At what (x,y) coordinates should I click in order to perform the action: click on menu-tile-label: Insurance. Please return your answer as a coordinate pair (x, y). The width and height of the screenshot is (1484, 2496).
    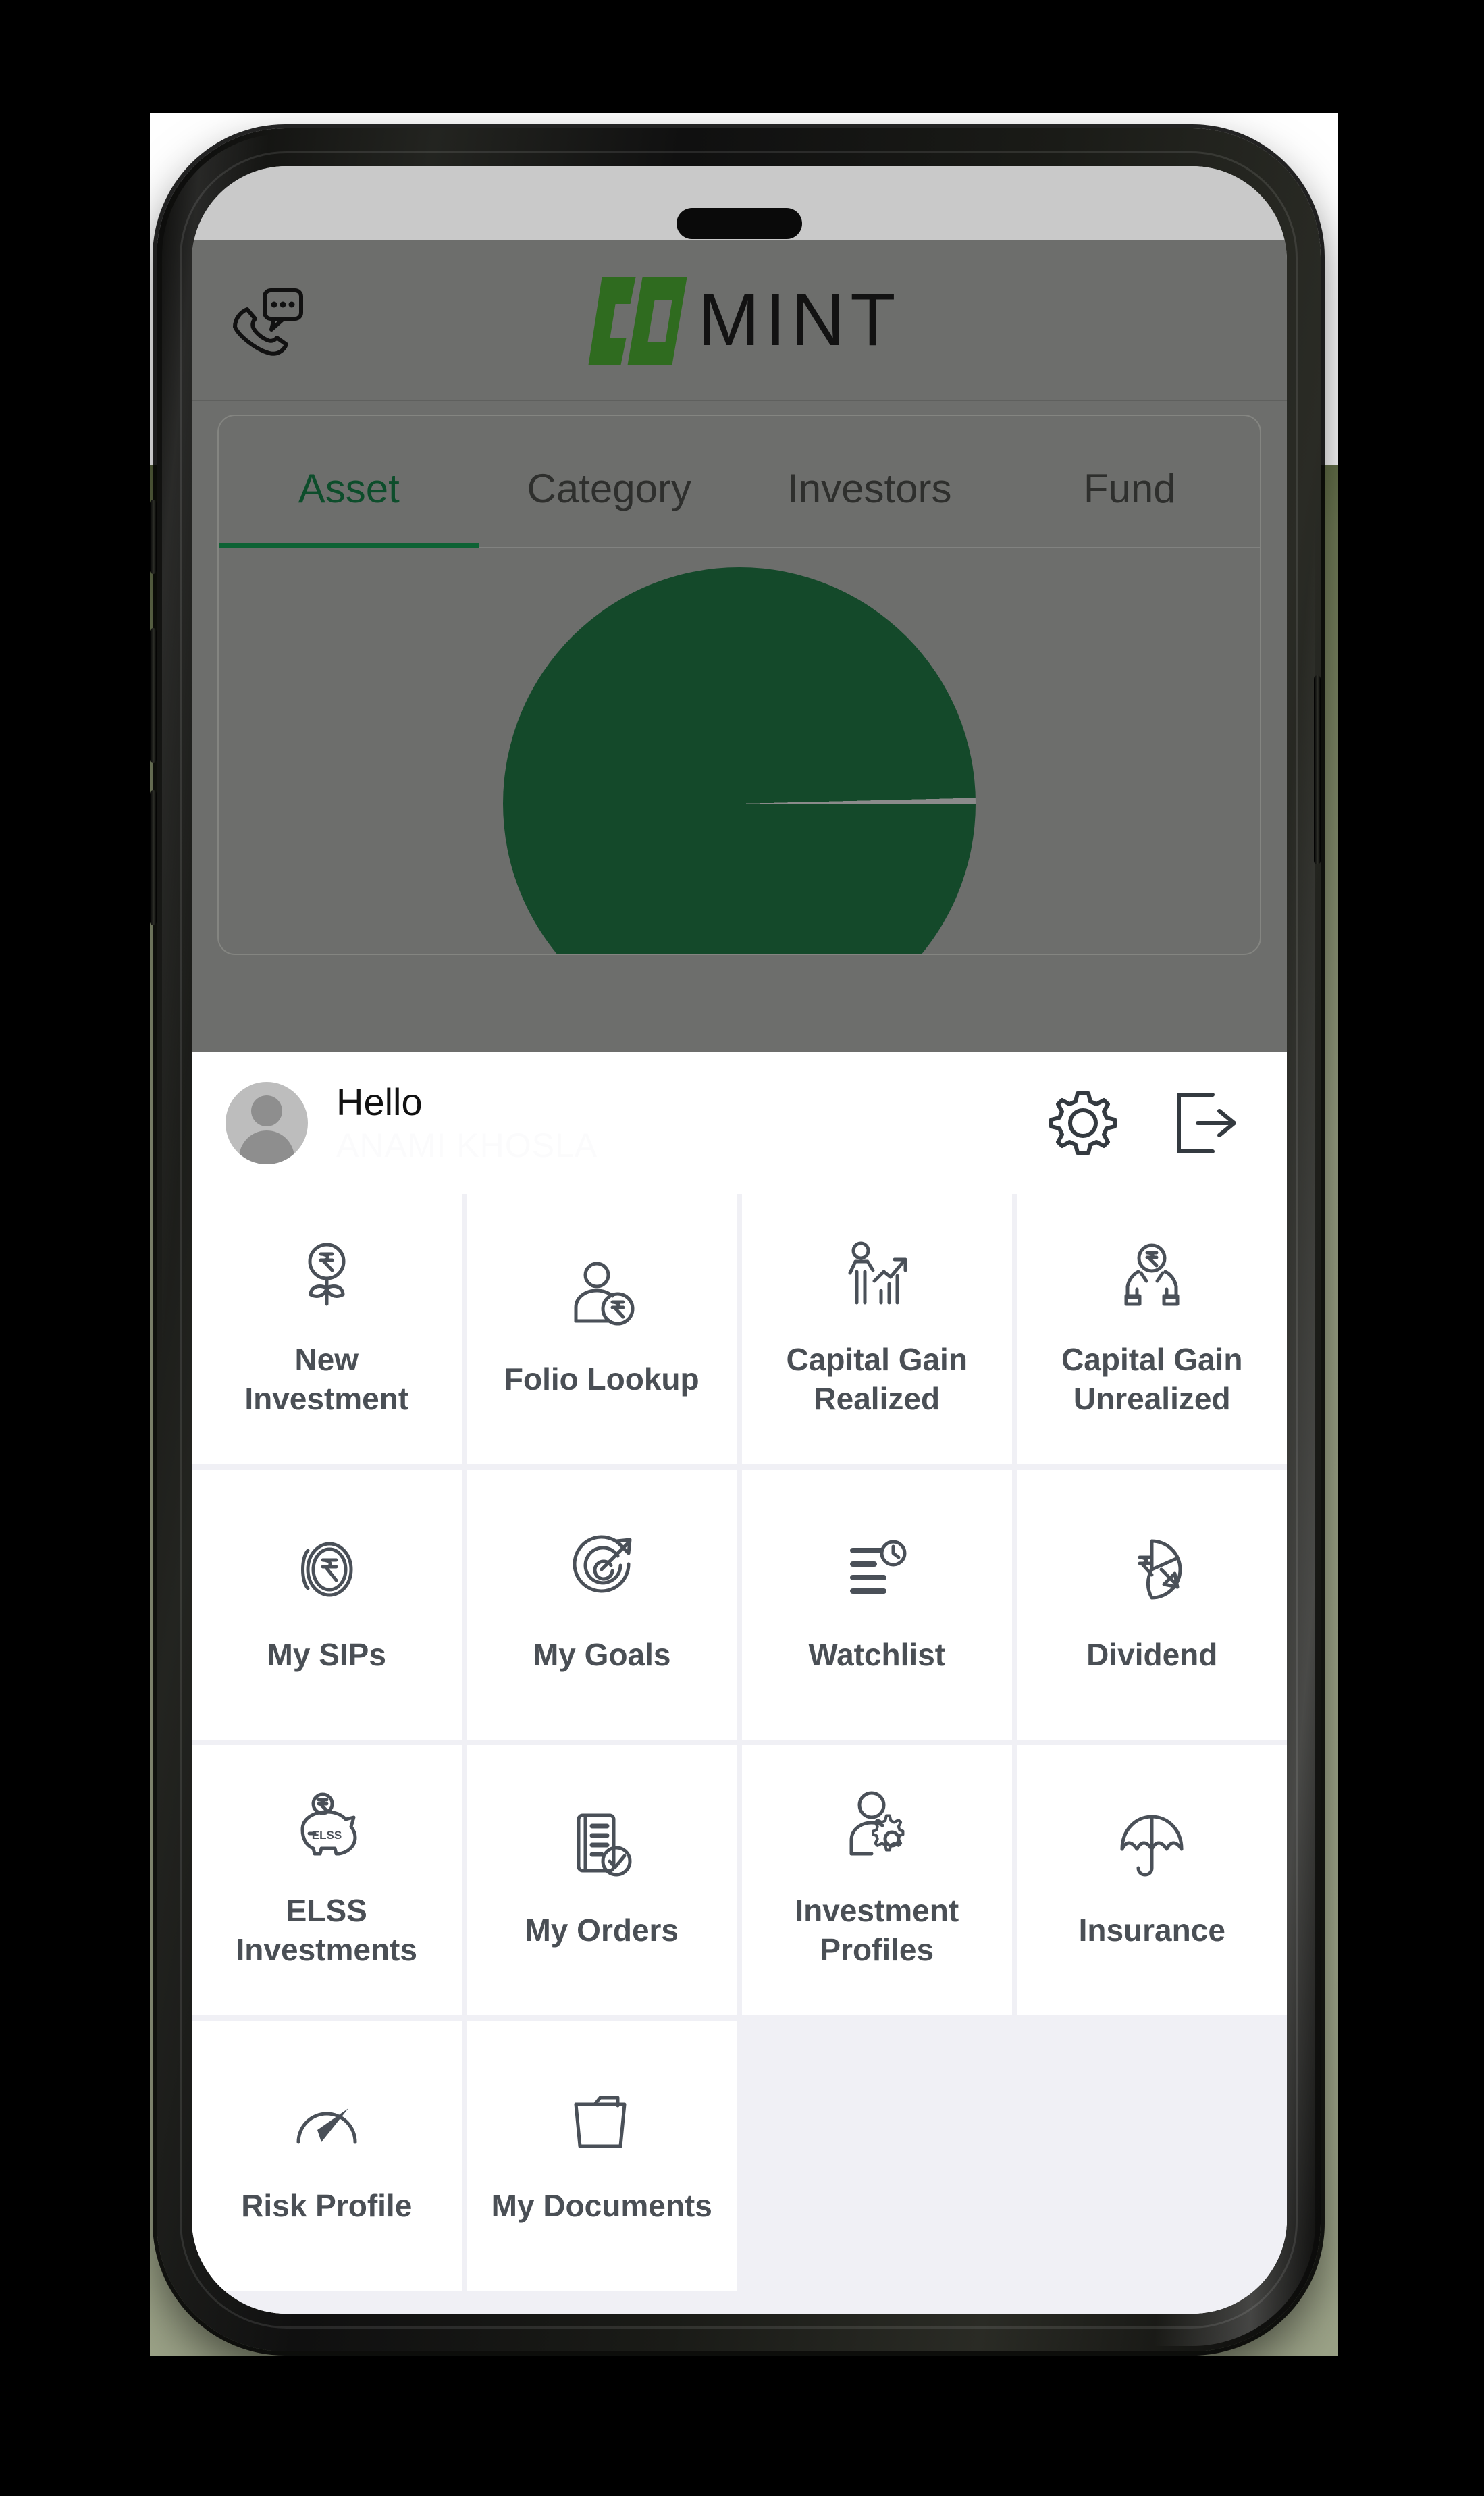
    Looking at the image, I should click on (1151, 1930).